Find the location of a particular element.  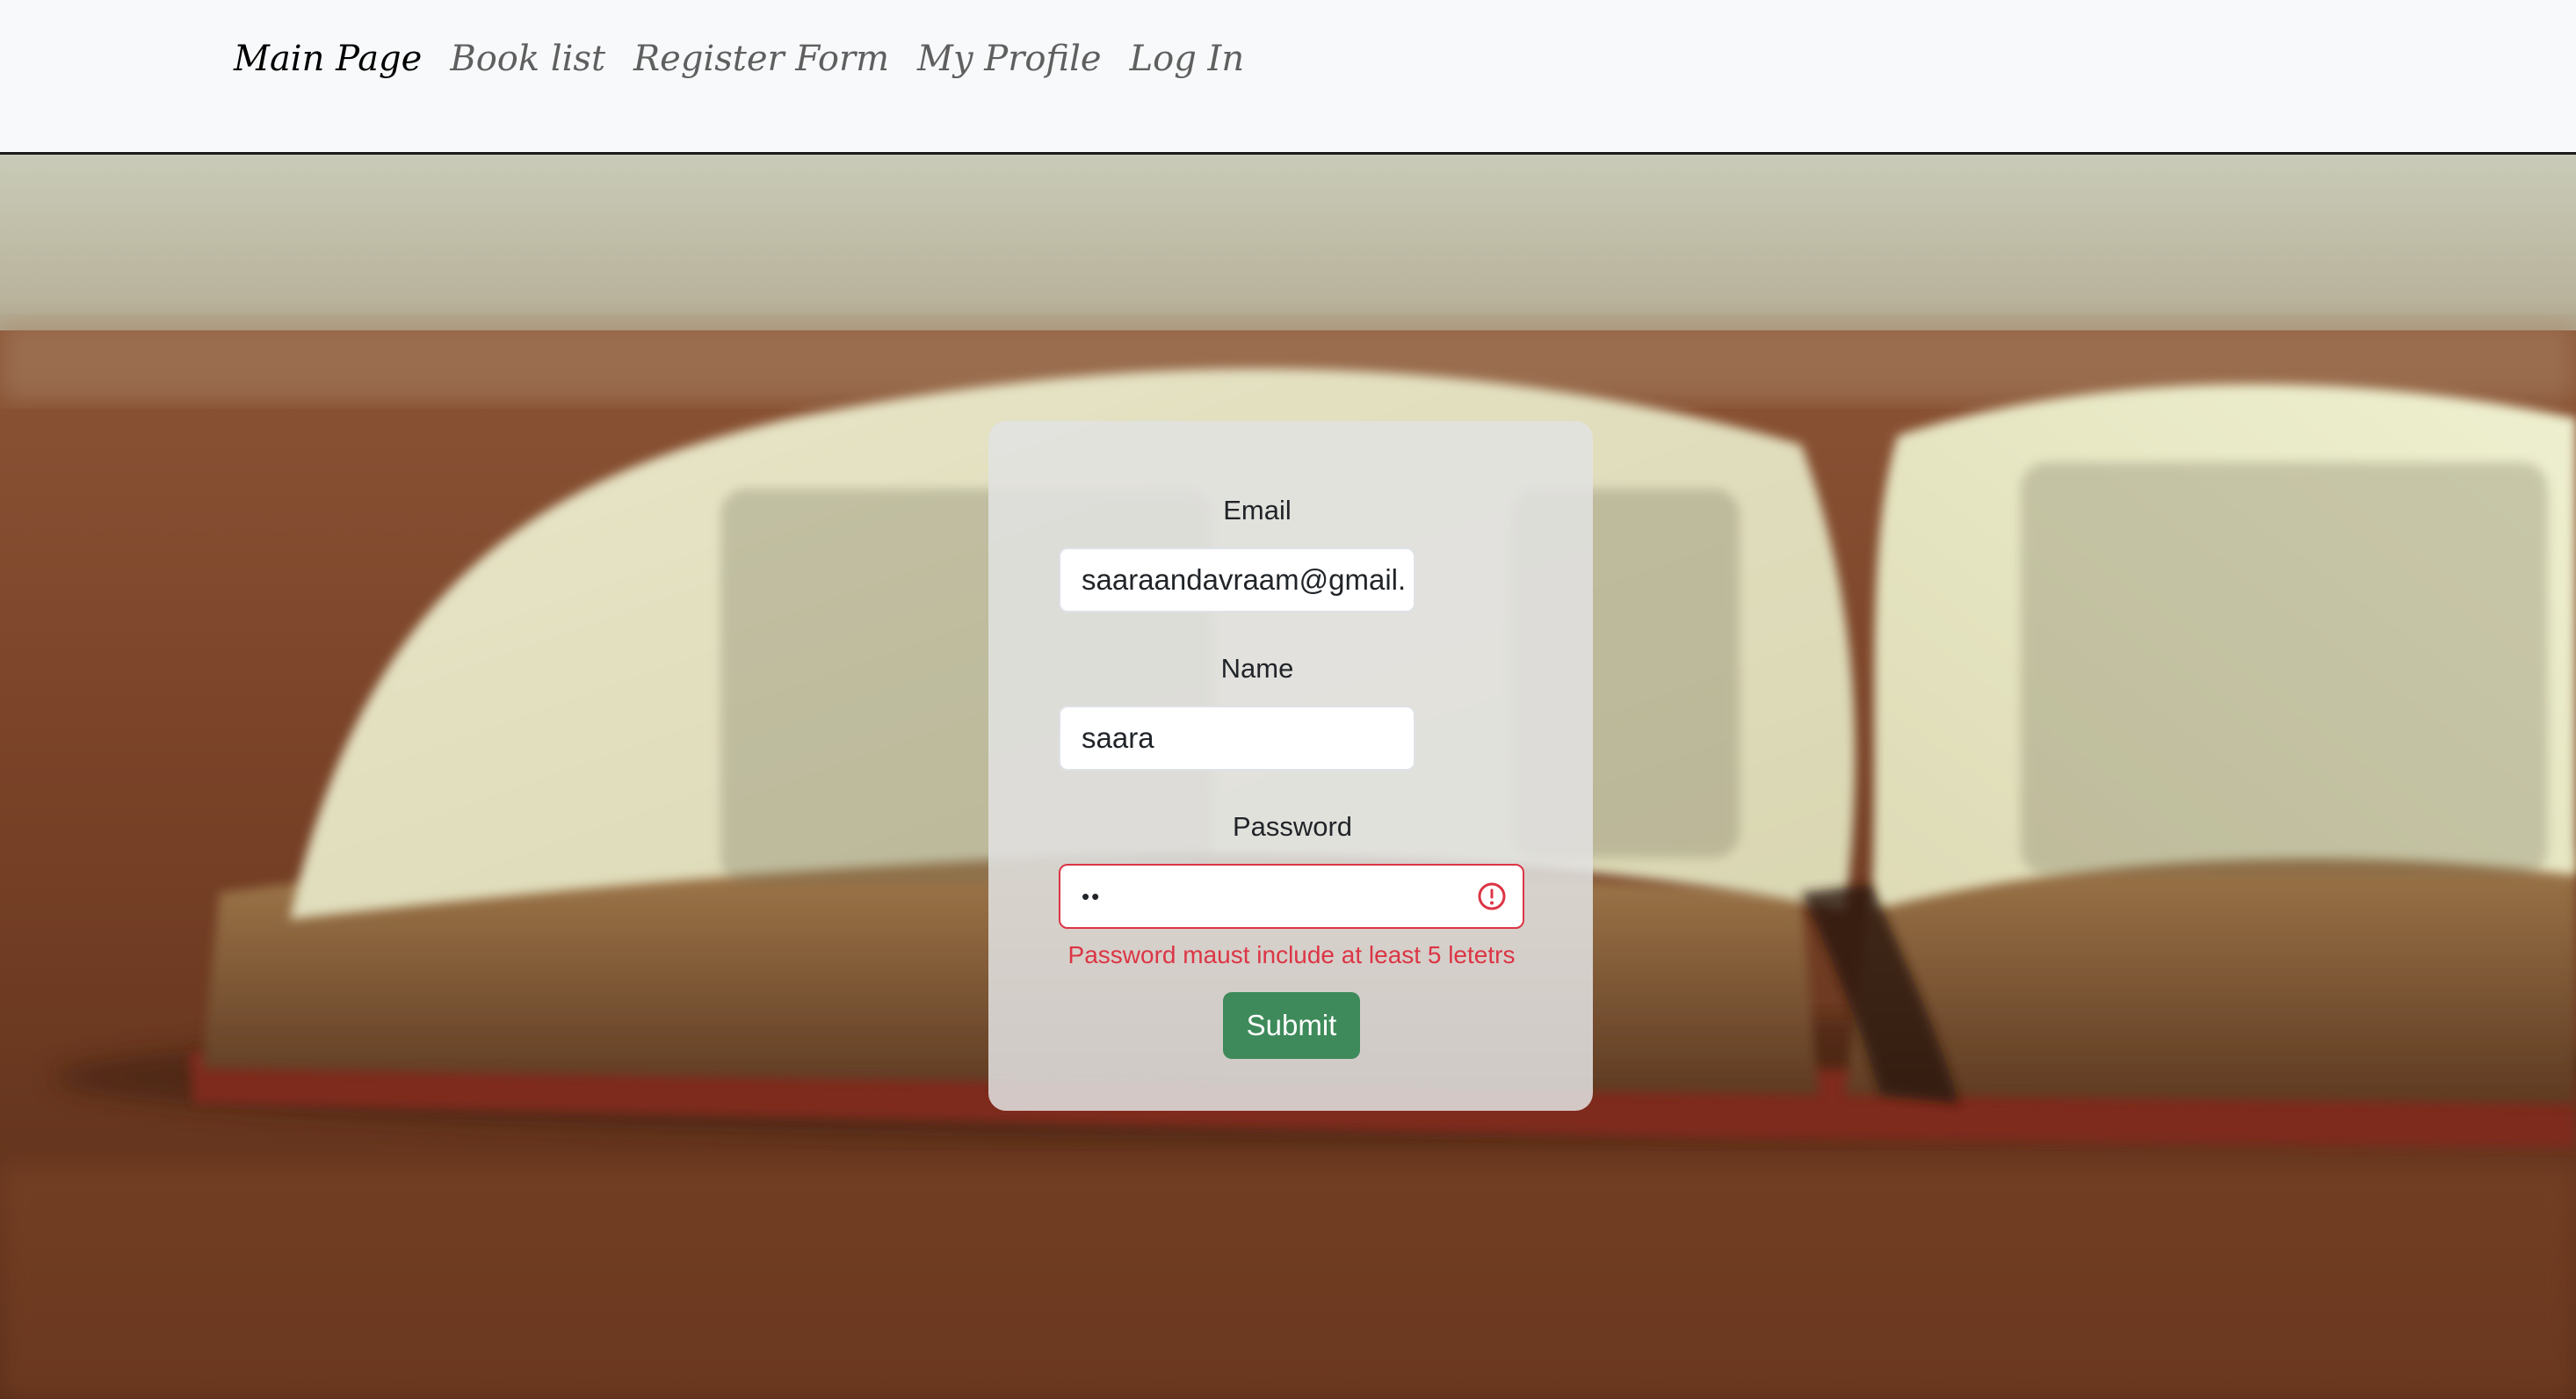

error-alert-icon is located at coordinates (1492, 896).